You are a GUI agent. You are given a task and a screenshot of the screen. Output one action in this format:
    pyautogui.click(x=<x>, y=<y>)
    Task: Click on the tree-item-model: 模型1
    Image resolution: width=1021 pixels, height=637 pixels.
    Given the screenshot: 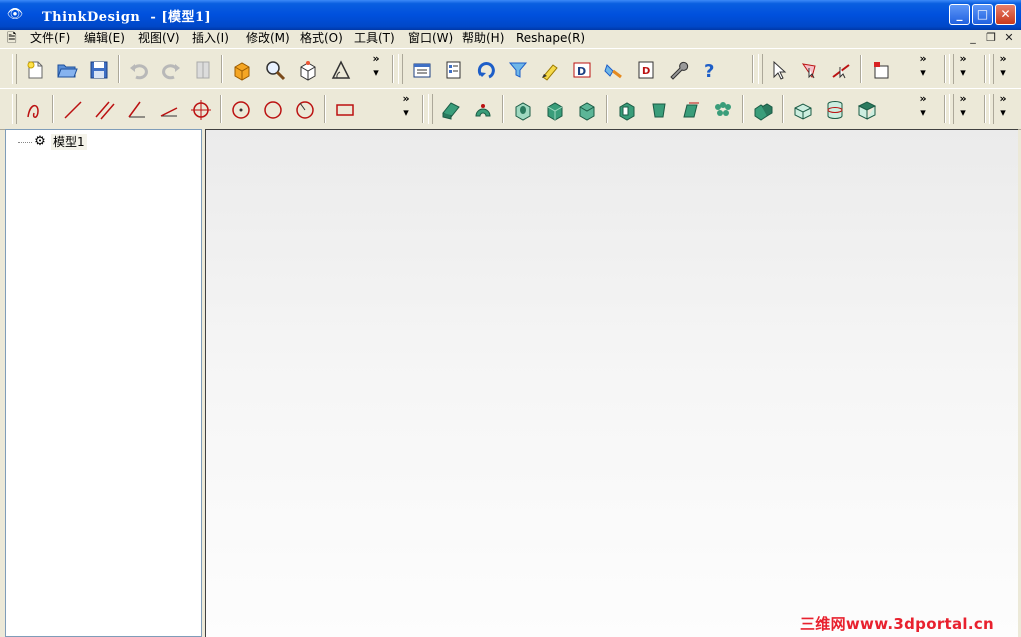 What is the action you would take?
    pyautogui.click(x=69, y=142)
    